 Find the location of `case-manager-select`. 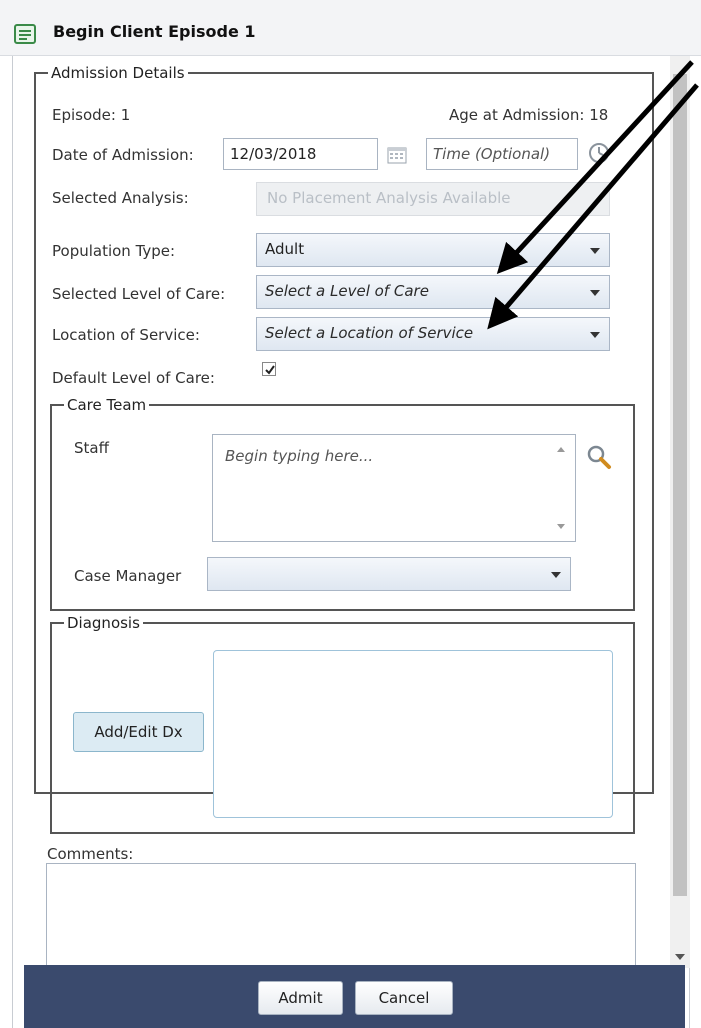

case-manager-select is located at coordinates (389, 574).